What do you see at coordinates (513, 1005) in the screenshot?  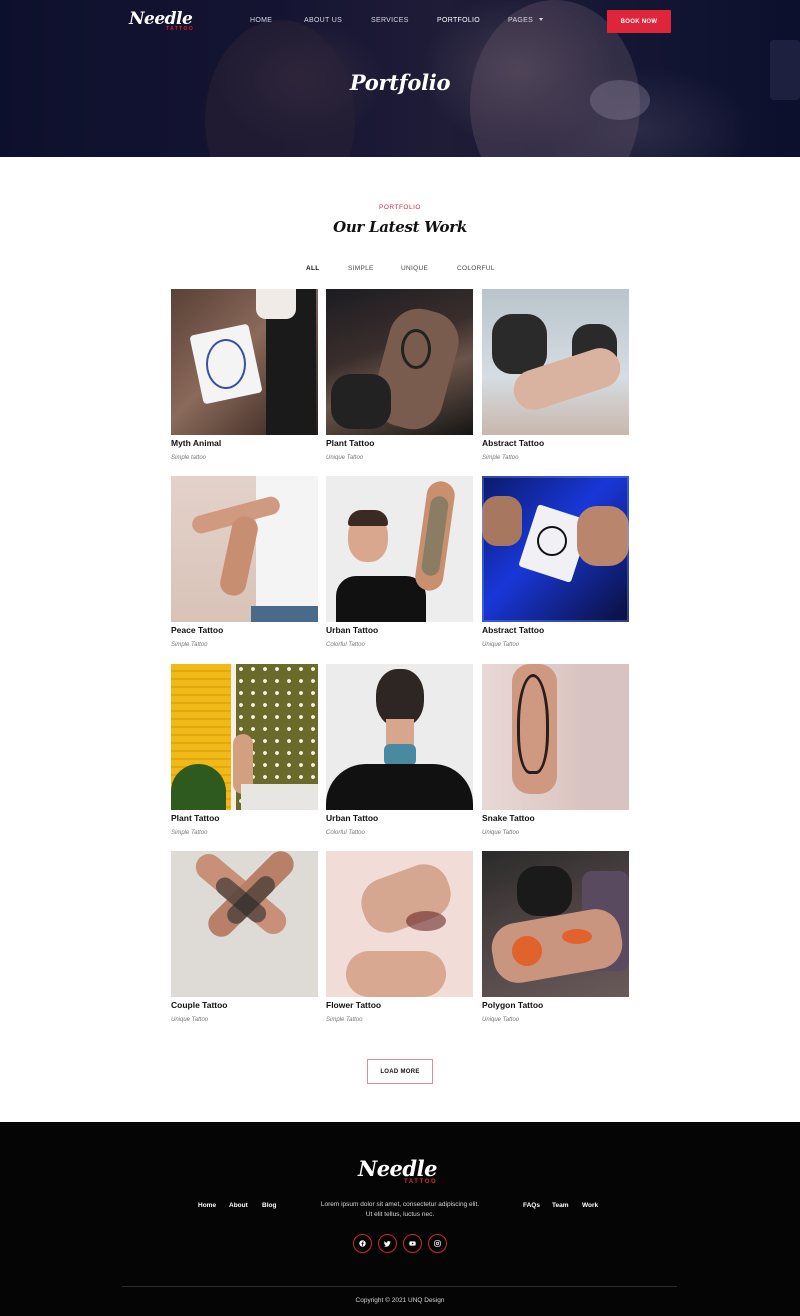 I see `card-title: Polygon Tattoo` at bounding box center [513, 1005].